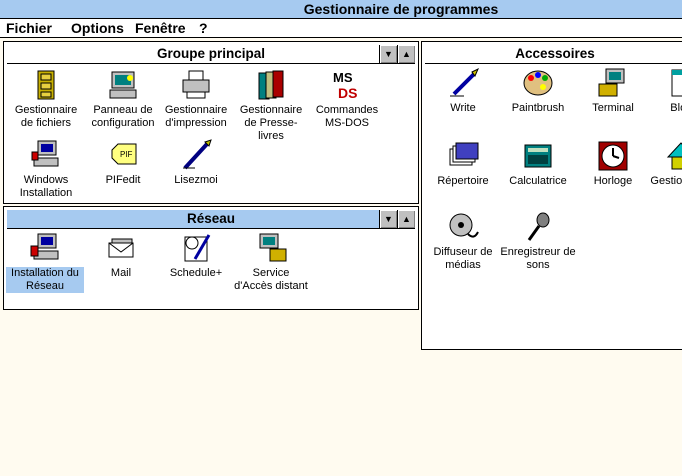 This screenshot has width=682, height=476. I want to click on program-label: Terminal, so click(613, 108).